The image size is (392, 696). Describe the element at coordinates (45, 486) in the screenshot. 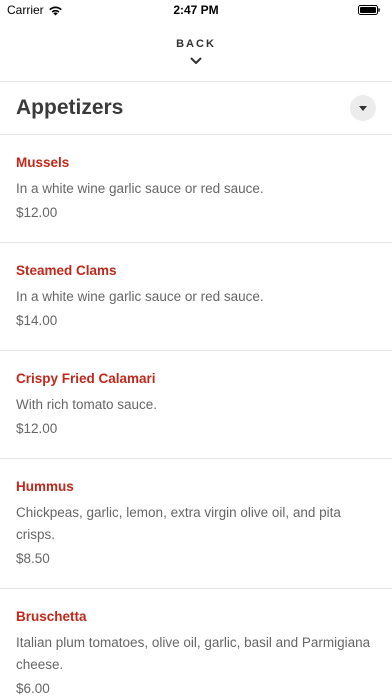

I see `item-name: Hummus` at that location.